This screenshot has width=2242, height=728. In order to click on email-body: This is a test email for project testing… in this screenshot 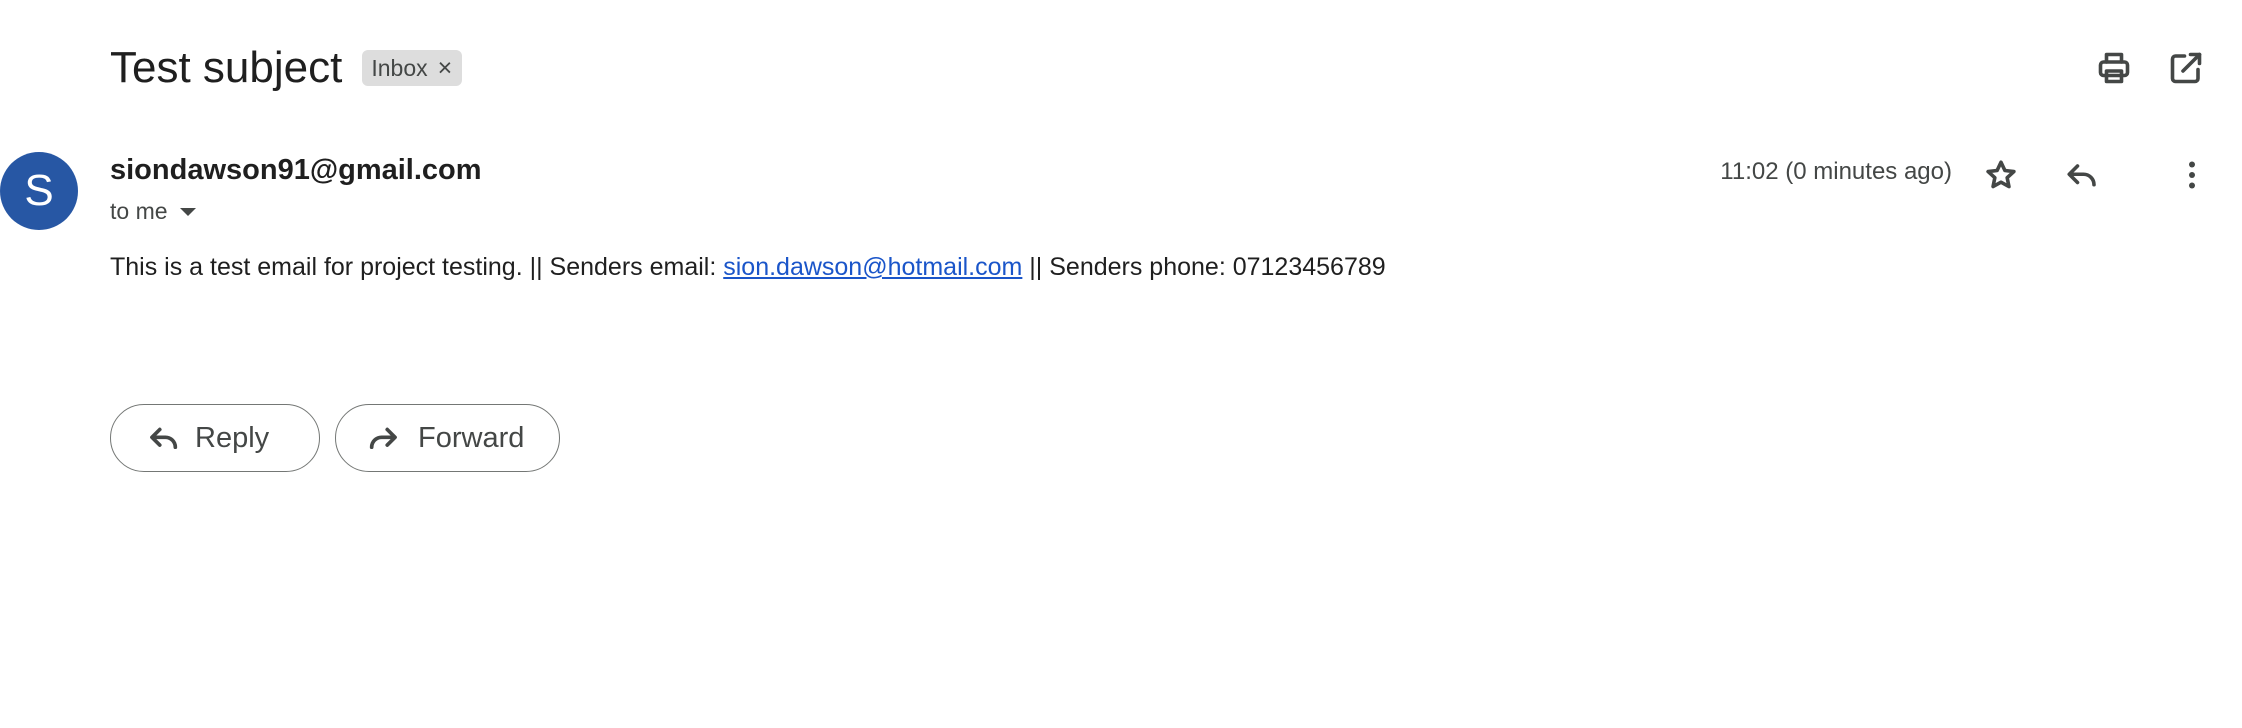, I will do `click(748, 267)`.